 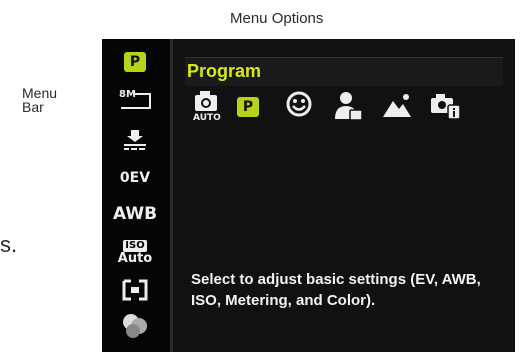 What do you see at coordinates (344, 71) in the screenshot?
I see `mode-title-bar: Program` at bounding box center [344, 71].